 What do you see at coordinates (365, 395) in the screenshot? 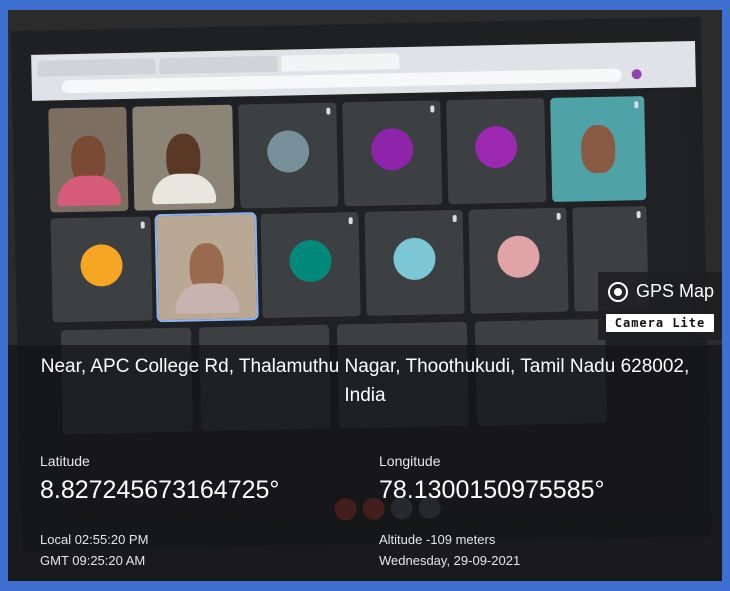
I see `address-line-2: India` at bounding box center [365, 395].